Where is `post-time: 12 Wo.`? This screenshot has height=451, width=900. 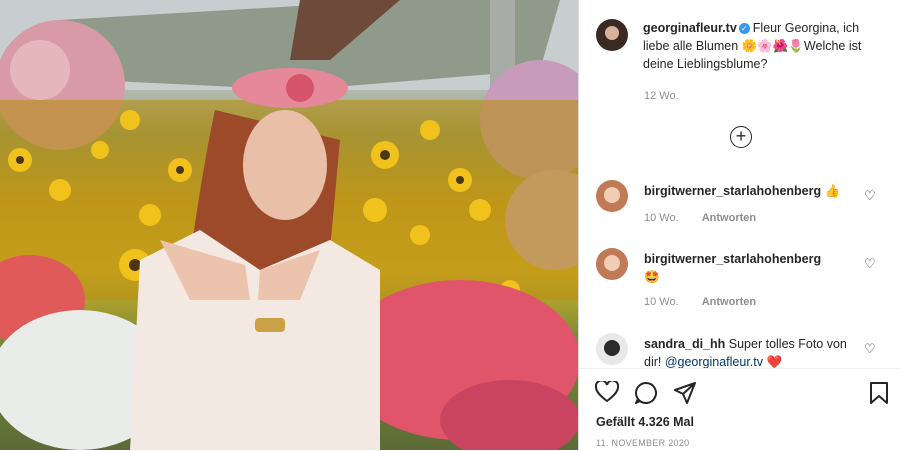 post-time: 12 Wo. is located at coordinates (661, 96).